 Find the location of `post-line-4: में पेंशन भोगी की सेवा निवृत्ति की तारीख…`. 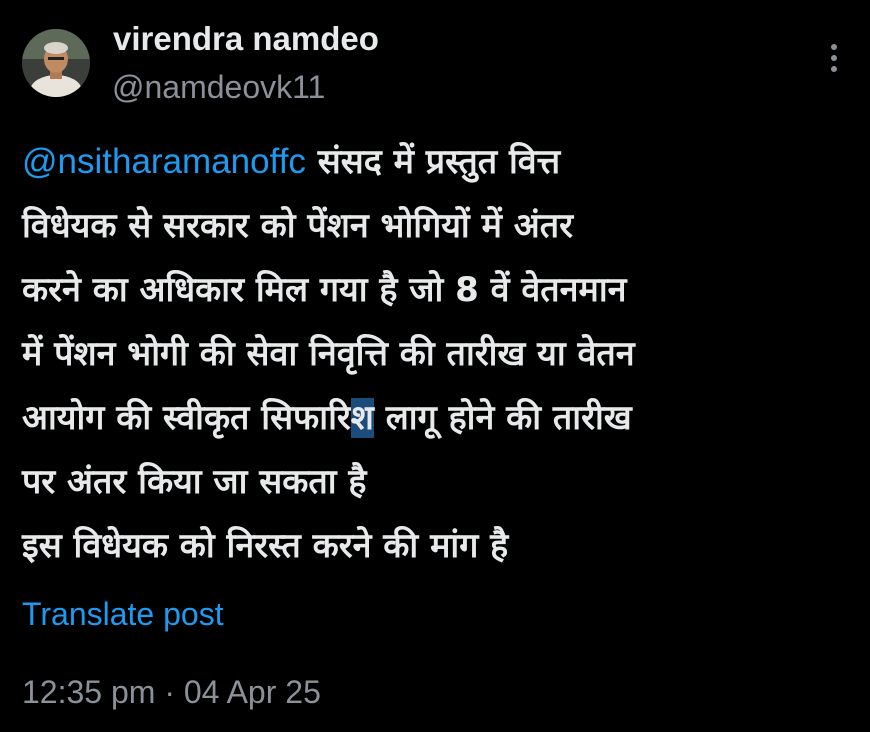

post-line-4: में पेंशन भोगी की सेवा निवृत्ति की तारीख… is located at coordinates (328, 354).